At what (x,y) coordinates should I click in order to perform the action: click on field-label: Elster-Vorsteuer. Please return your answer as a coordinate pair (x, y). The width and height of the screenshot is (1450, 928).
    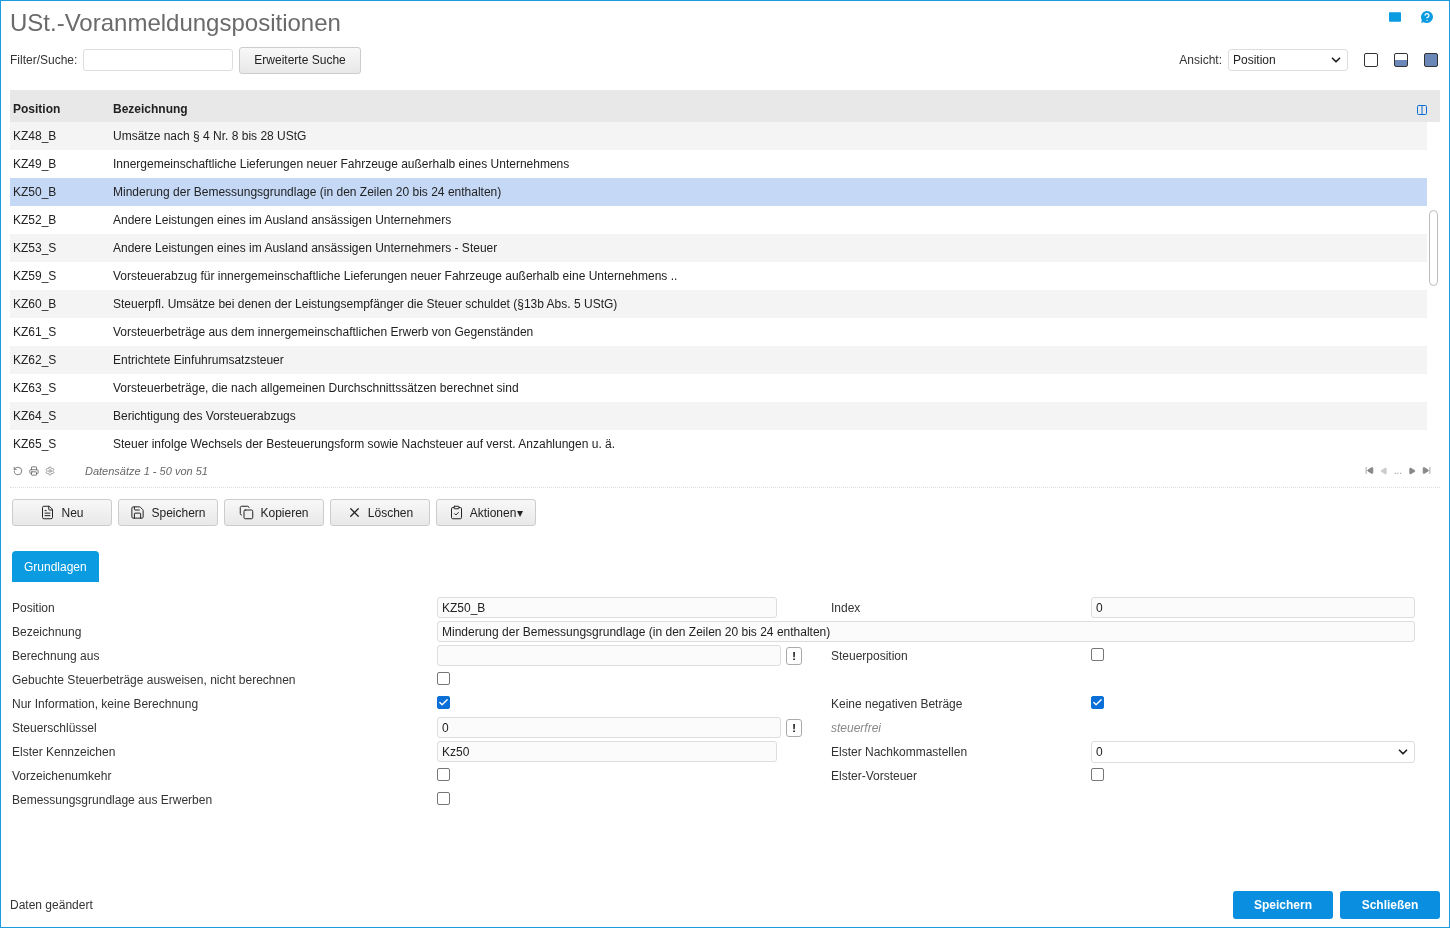
    Looking at the image, I should click on (875, 775).